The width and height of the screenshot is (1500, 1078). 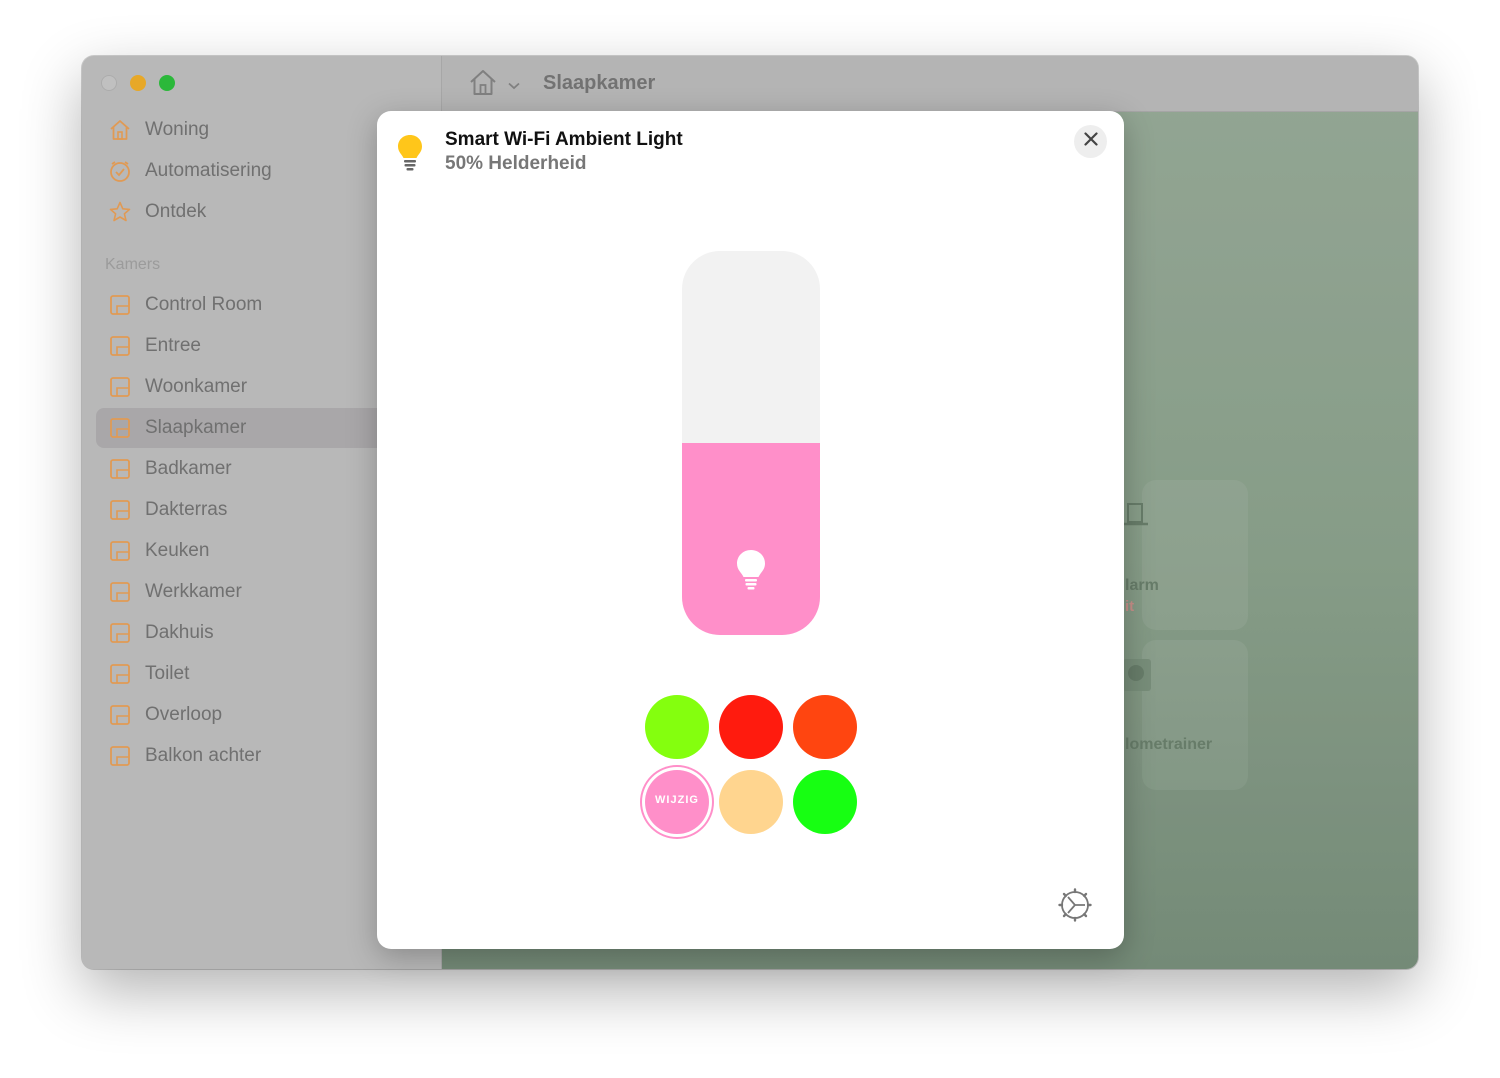 I want to click on accessory-name: Smart Wi-Fi Ambient Light, so click(x=564, y=139).